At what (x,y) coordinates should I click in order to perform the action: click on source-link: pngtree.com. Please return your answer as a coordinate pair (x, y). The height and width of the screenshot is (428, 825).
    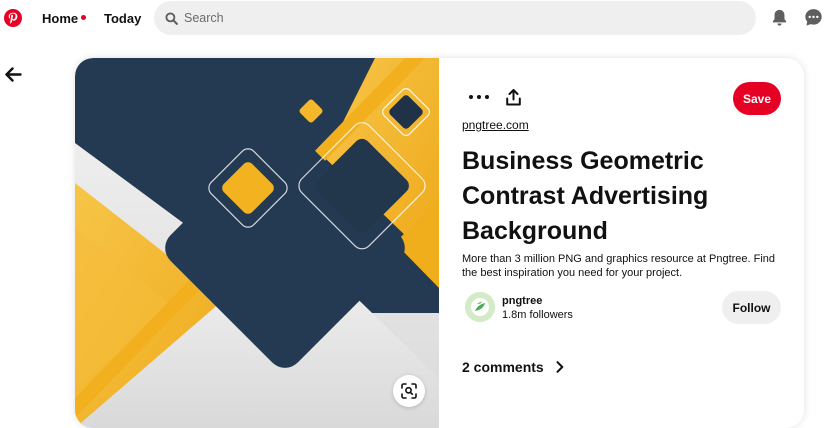
    Looking at the image, I should click on (495, 125).